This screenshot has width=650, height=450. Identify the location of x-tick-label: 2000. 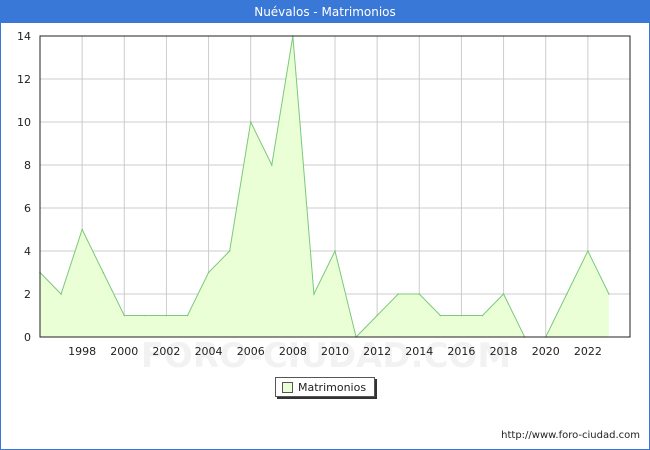
(124, 351).